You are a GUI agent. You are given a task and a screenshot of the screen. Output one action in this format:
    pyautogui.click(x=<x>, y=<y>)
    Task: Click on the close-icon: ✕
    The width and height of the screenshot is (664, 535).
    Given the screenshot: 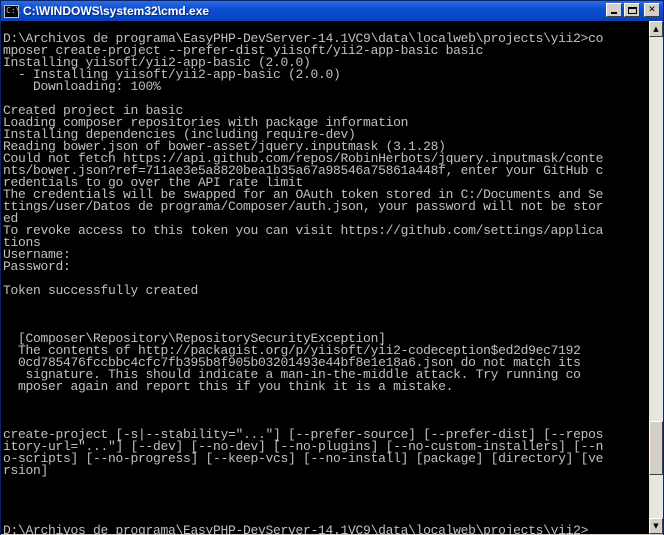 What is the action you would take?
    pyautogui.click(x=652, y=9)
    